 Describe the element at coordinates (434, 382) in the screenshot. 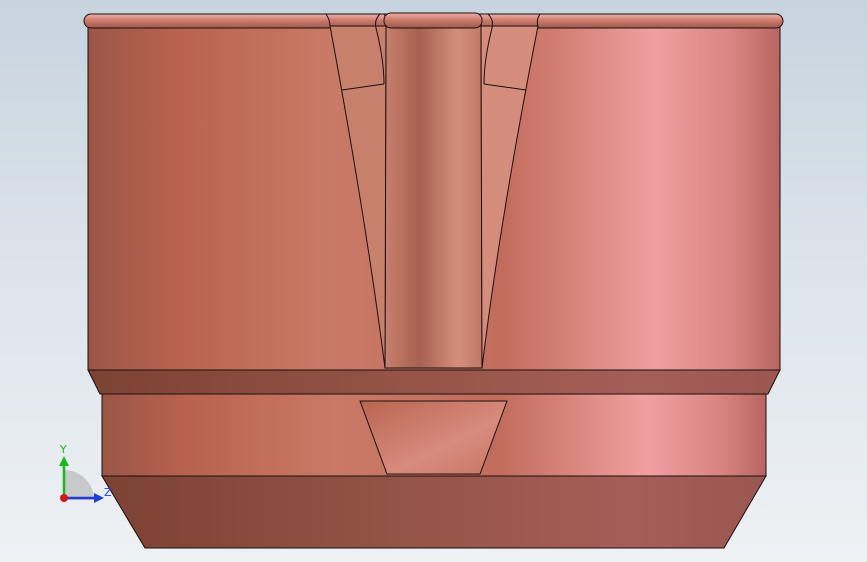

I see `shoulder-chamfer` at that location.